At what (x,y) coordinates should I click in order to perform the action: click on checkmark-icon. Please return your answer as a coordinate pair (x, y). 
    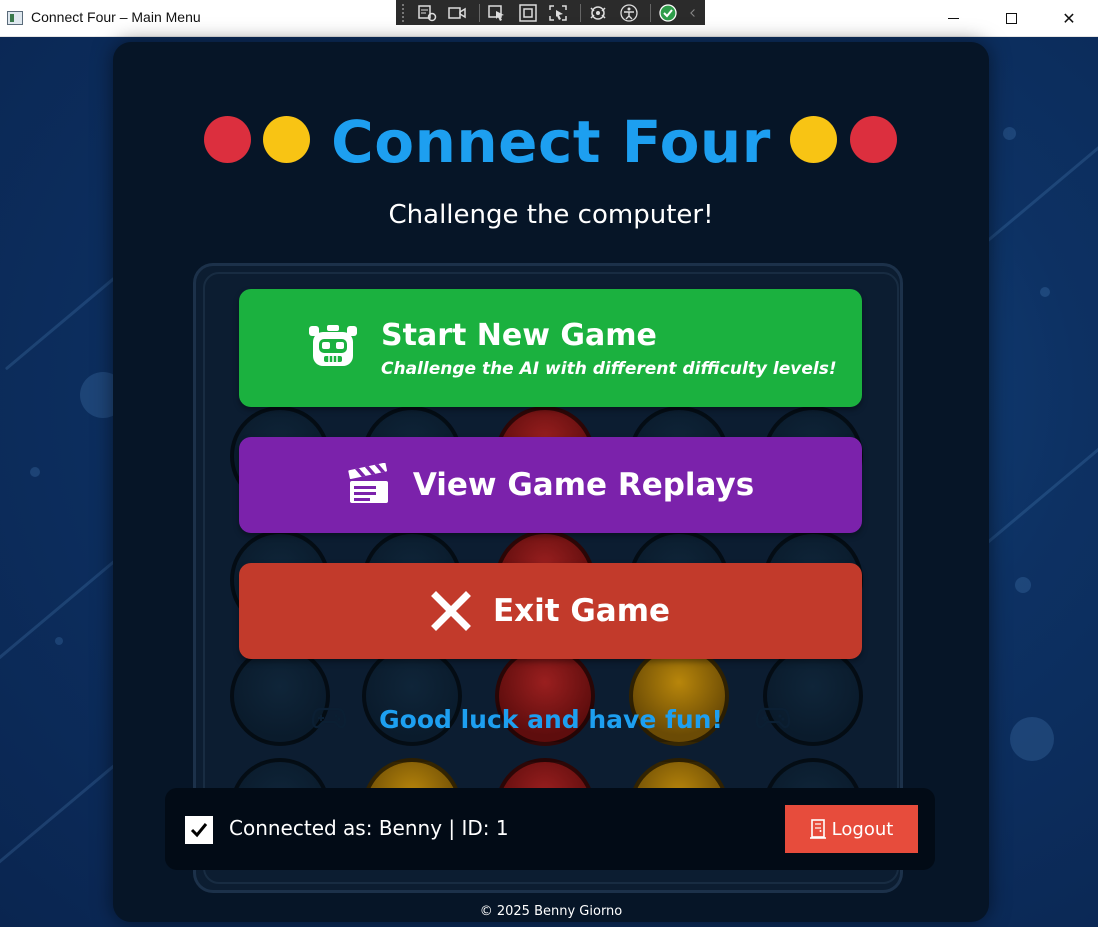
    Looking at the image, I should click on (199, 830).